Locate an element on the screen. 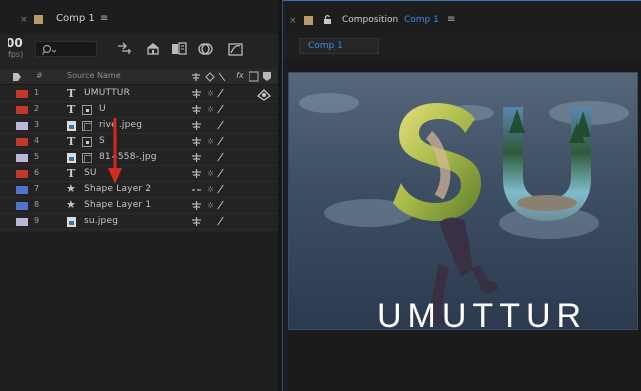 The width and height of the screenshot is (641, 391). layer-name: UMUTTUR is located at coordinates (107, 93).